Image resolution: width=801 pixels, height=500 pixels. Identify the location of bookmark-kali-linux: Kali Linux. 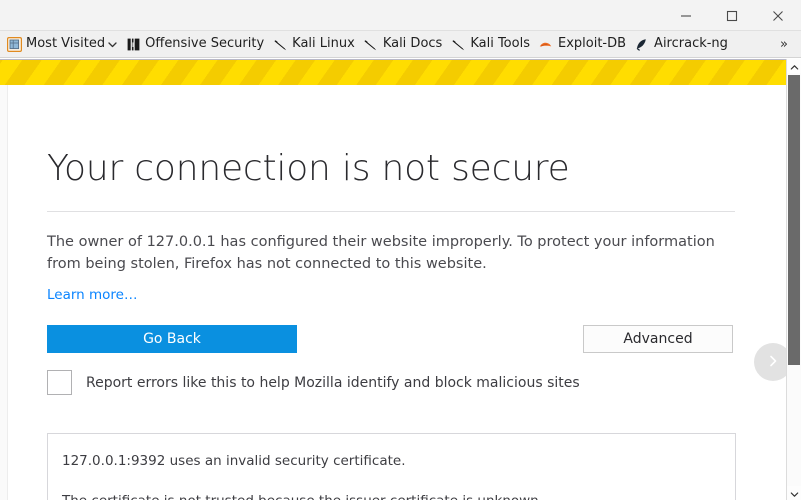
(315, 44).